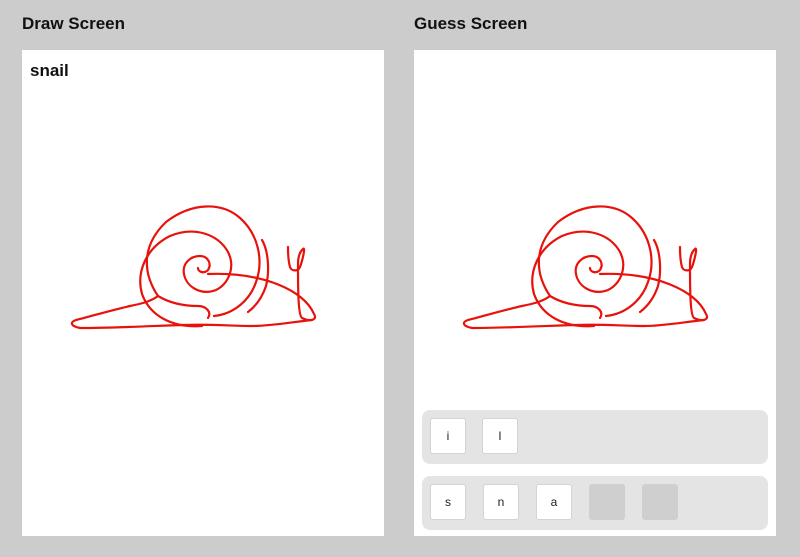 Image resolution: width=800 pixels, height=557 pixels. What do you see at coordinates (595, 437) in the screenshot?
I see `letter-pool-tray: i l` at bounding box center [595, 437].